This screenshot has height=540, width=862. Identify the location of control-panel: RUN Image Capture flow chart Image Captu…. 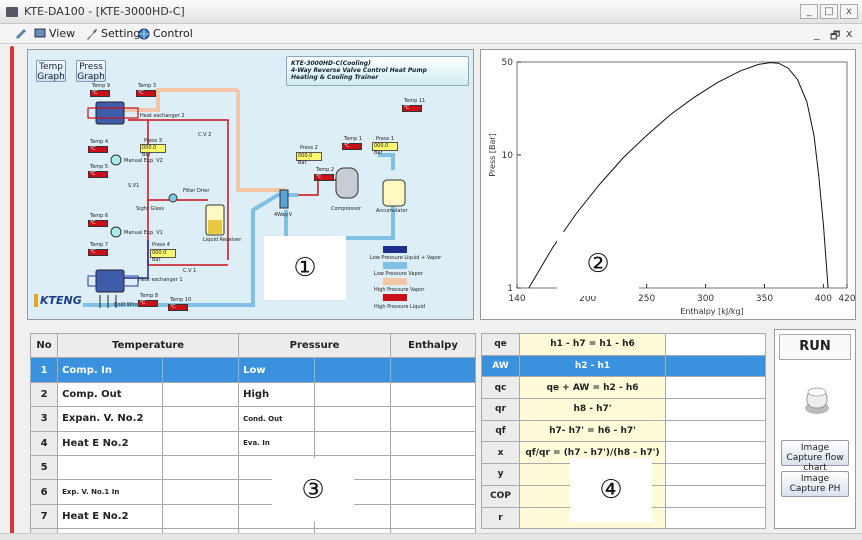
(815, 429).